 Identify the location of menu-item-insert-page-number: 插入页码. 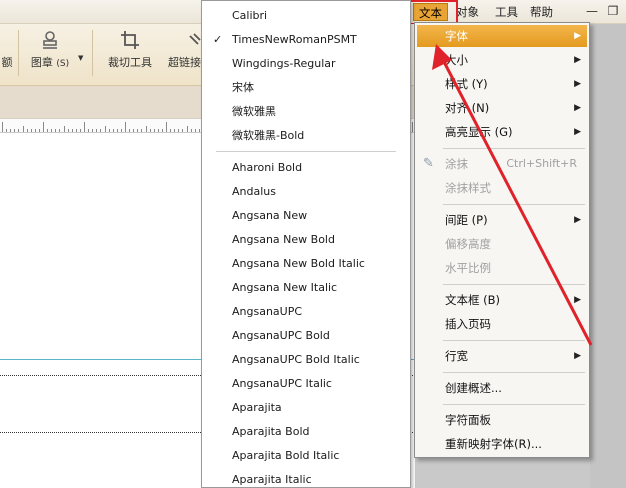
(502, 324).